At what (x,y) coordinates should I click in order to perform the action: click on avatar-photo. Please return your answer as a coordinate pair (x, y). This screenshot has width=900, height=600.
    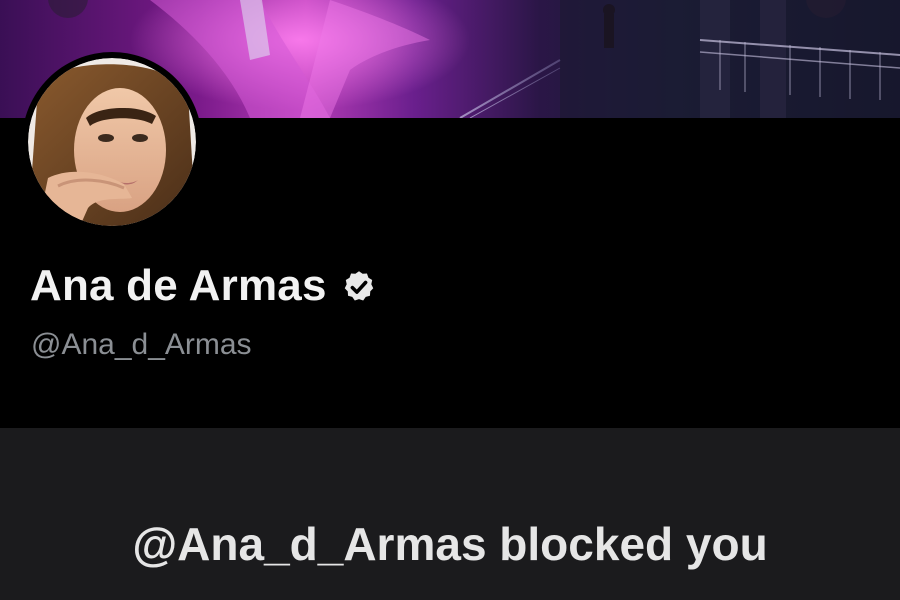
    Looking at the image, I should click on (112, 142).